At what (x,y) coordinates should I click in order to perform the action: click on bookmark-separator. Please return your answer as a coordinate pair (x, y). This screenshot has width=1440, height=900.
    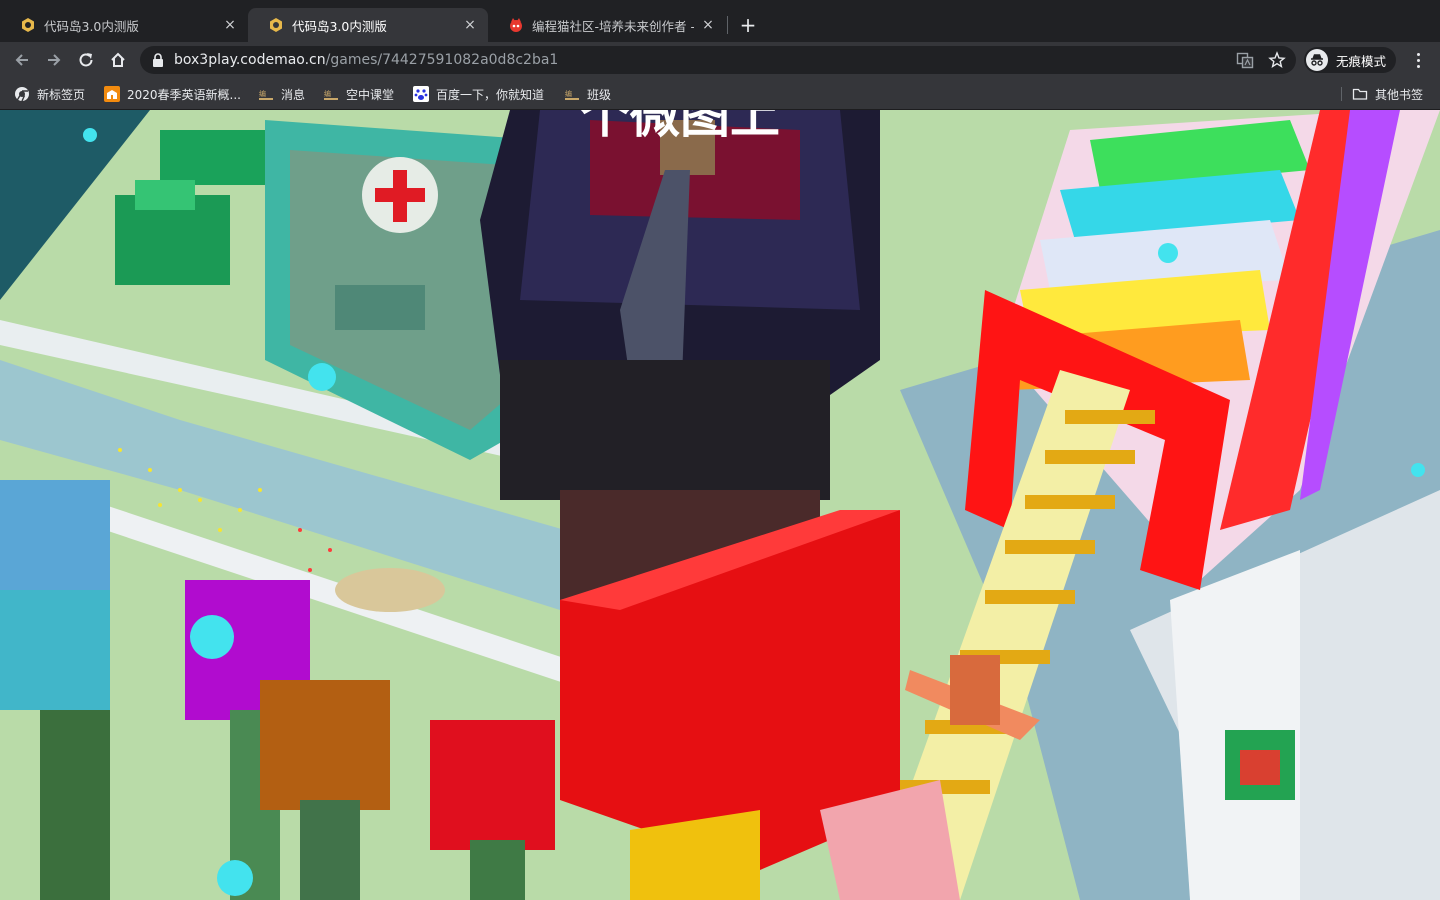
    Looking at the image, I should click on (1341, 94).